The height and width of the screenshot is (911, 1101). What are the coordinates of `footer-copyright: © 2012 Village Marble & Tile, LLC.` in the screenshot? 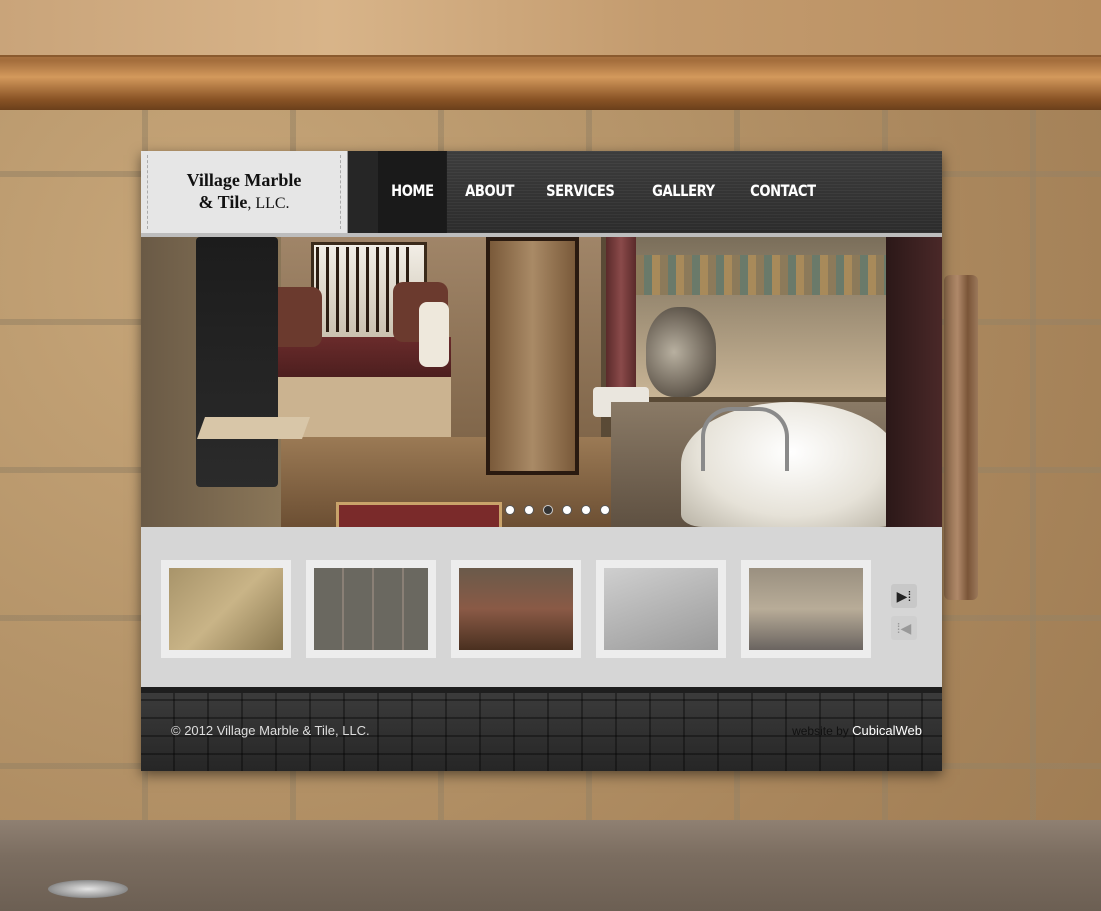 It's located at (270, 730).